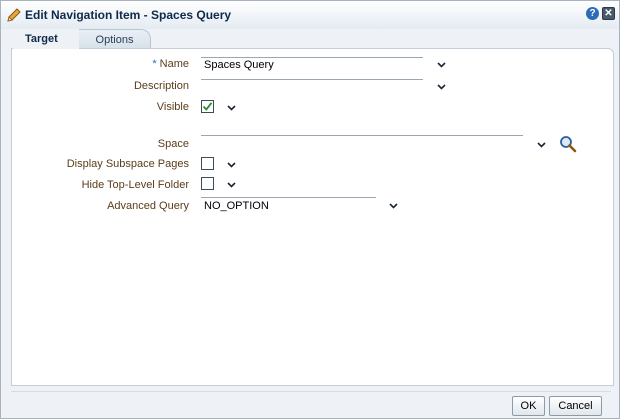  Describe the element at coordinates (135, 185) in the screenshot. I see `hide-top-level-label: Hide Top-Level Folder` at that location.